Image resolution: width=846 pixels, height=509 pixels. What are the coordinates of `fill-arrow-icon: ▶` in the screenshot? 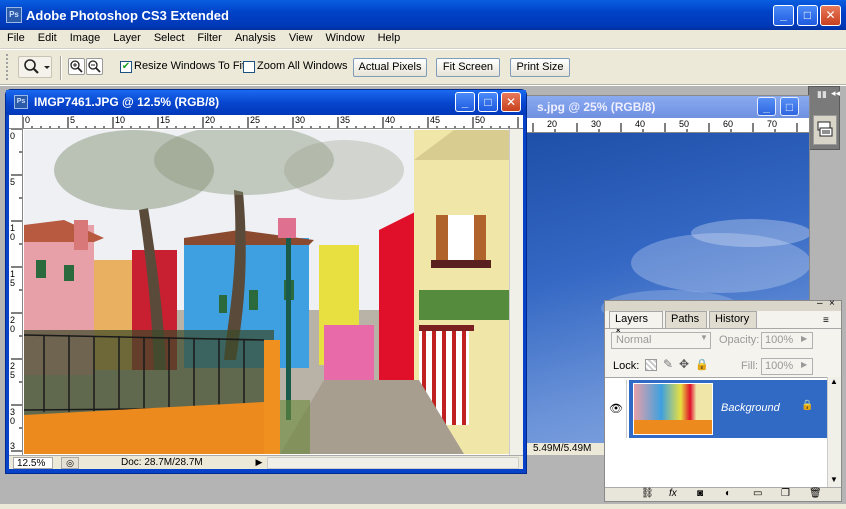 It's located at (804, 364).